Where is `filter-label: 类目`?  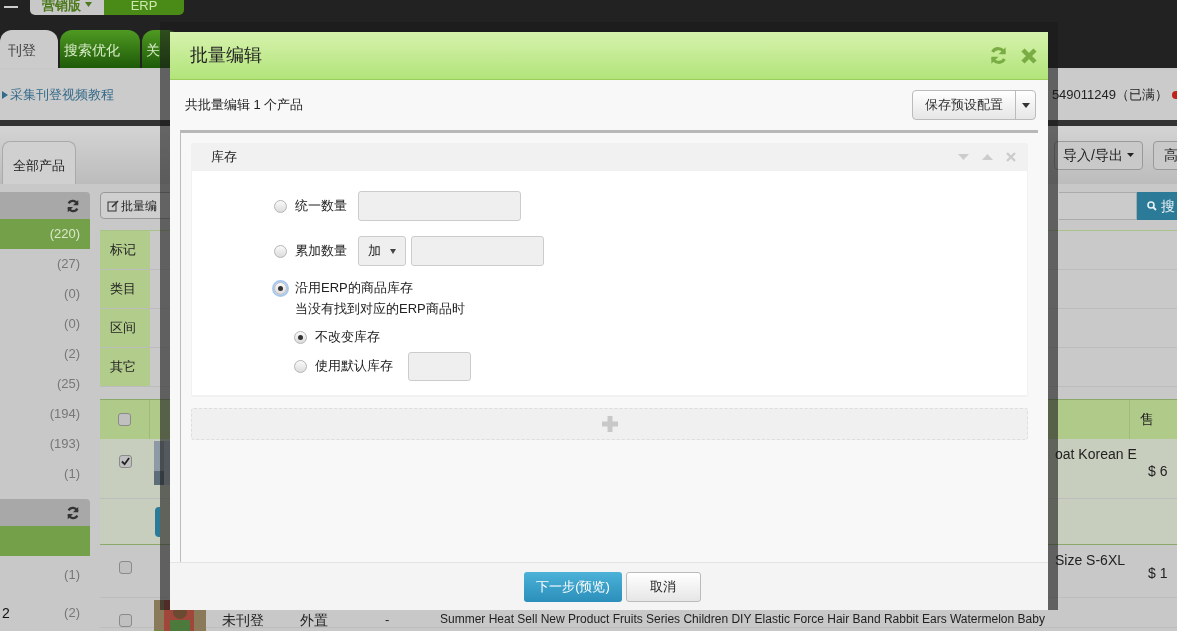
filter-label: 类目 is located at coordinates (125, 289).